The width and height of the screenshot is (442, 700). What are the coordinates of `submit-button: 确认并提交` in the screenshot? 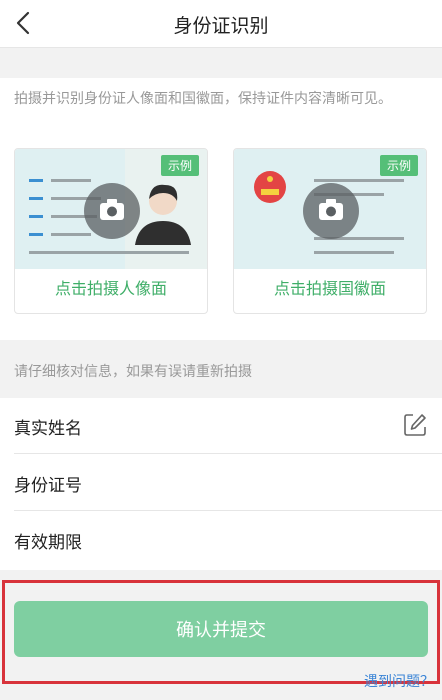 It's located at (221, 629).